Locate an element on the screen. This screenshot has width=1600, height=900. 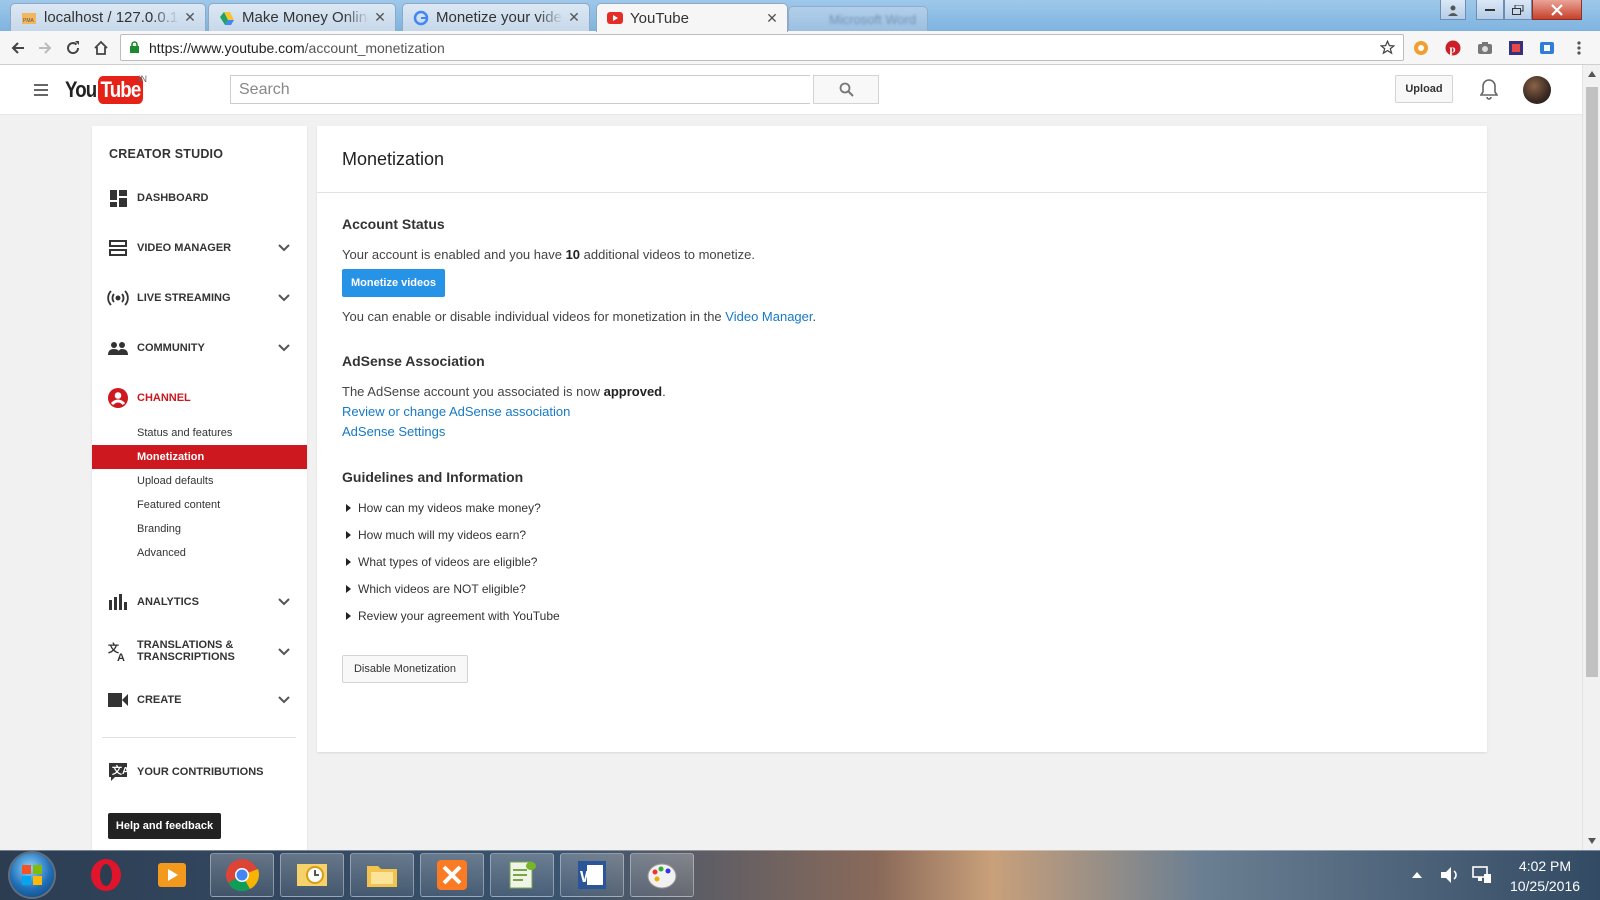
user-profile-icon is located at coordinates (1453, 10).